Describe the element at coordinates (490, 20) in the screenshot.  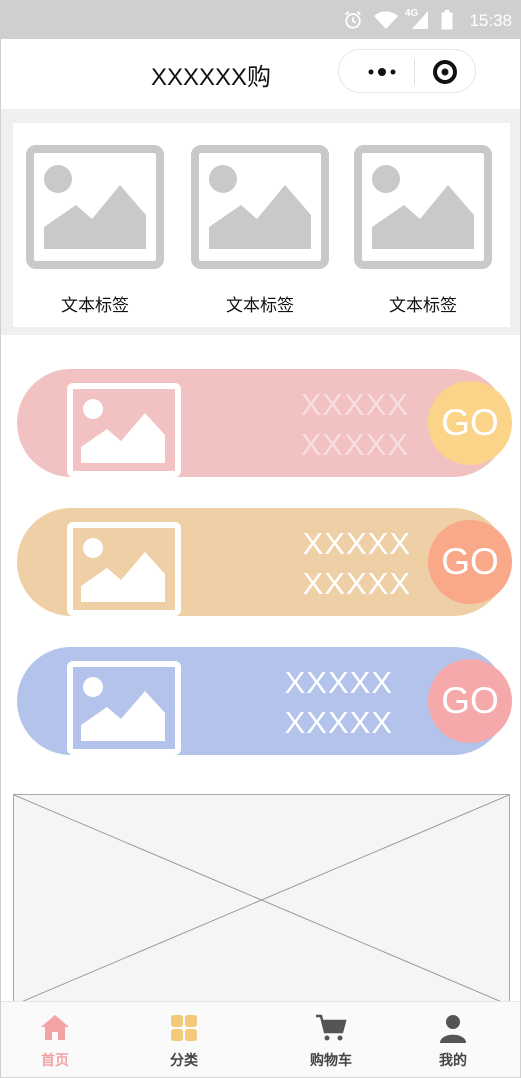
I see `status-time: 15:38` at that location.